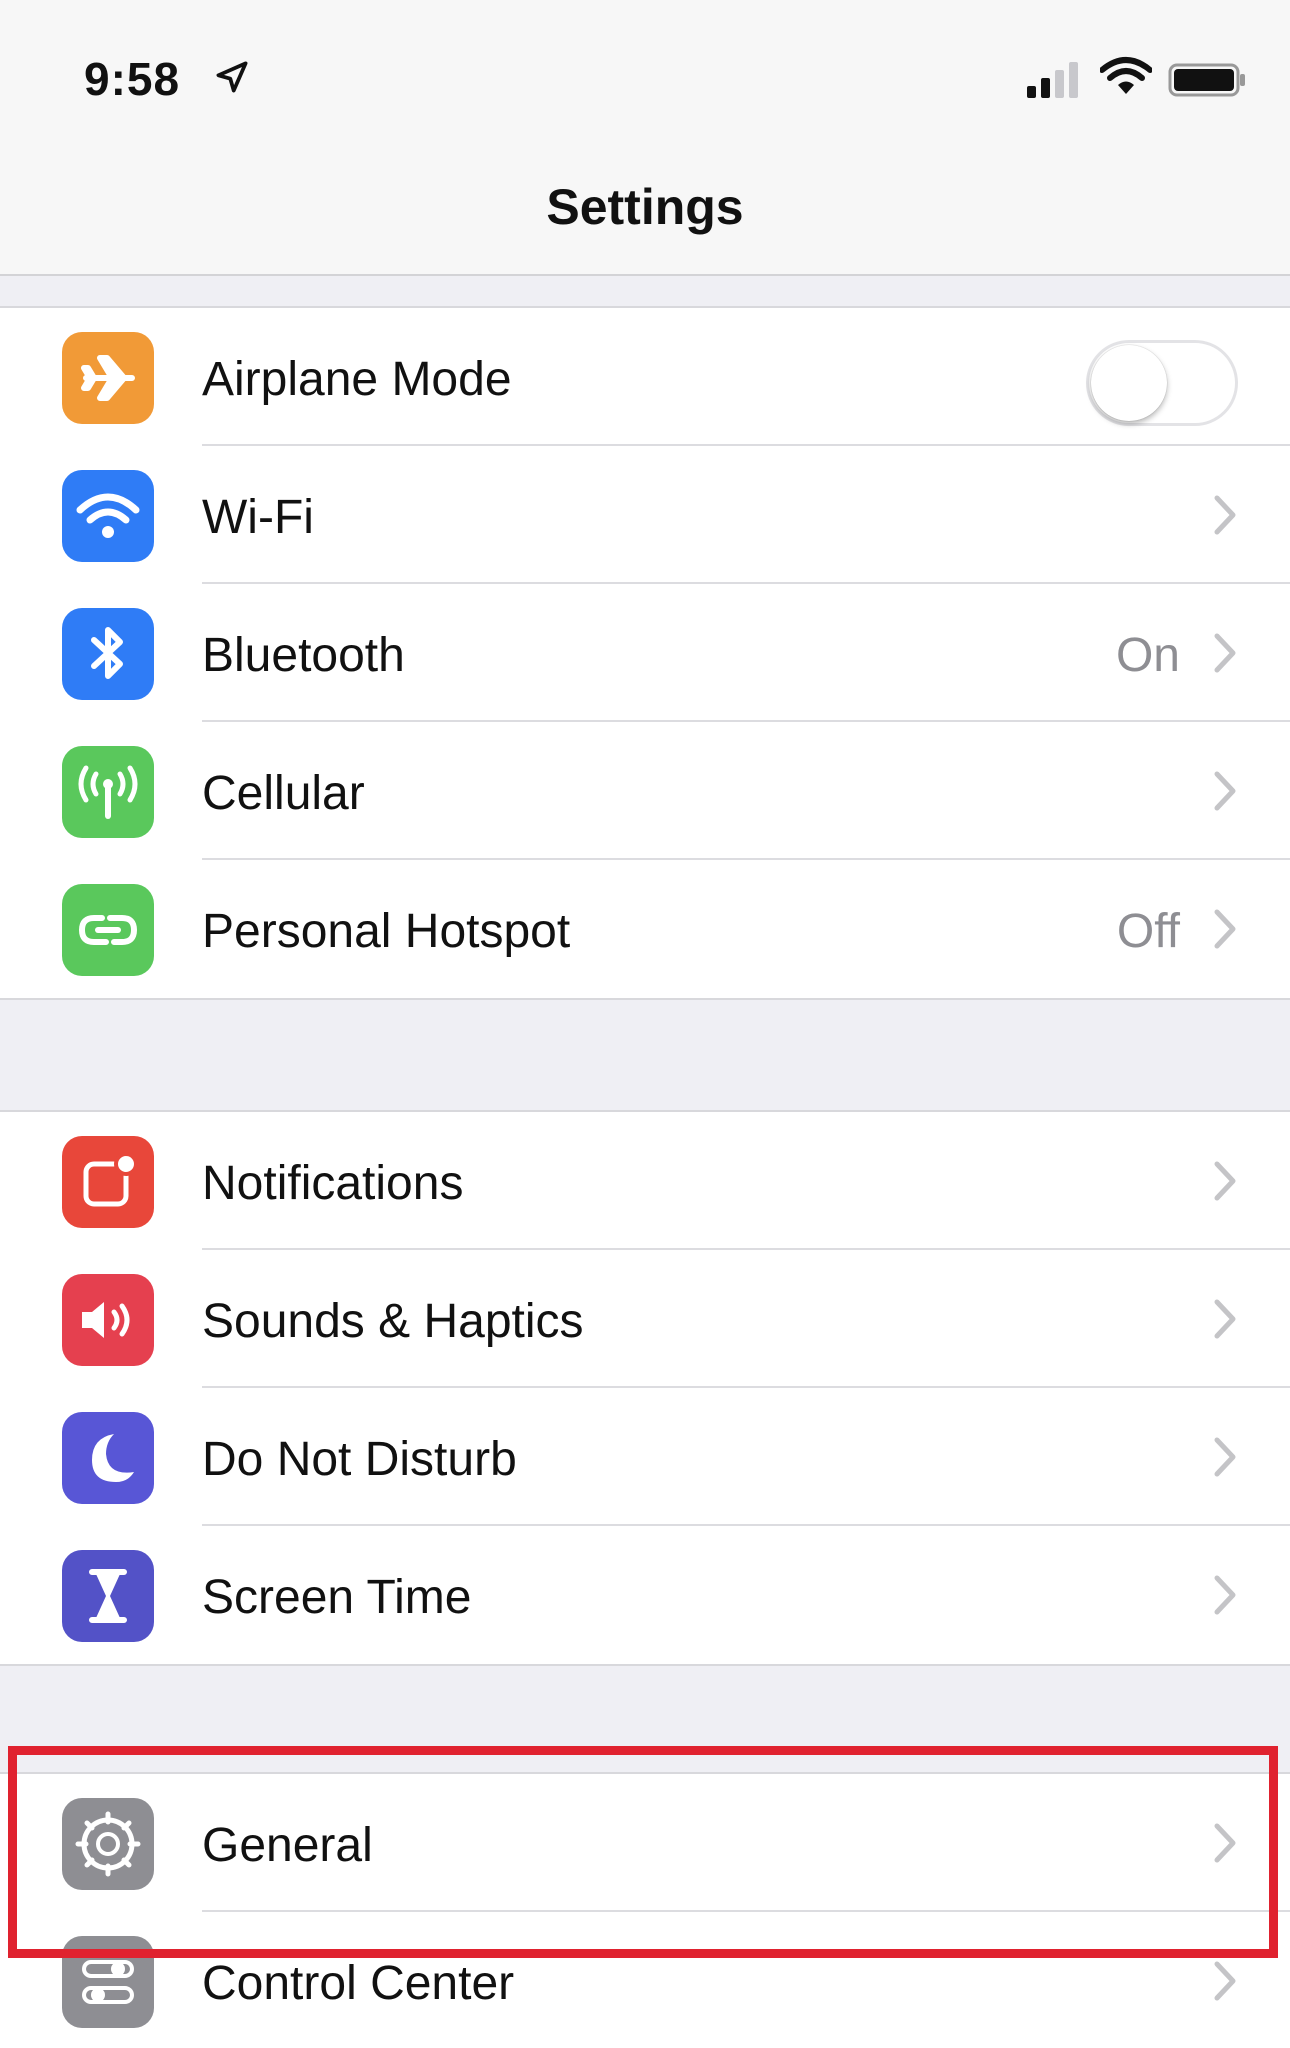 The height and width of the screenshot is (2048, 1290). What do you see at coordinates (108, 1982) in the screenshot?
I see `control-center-icon` at bounding box center [108, 1982].